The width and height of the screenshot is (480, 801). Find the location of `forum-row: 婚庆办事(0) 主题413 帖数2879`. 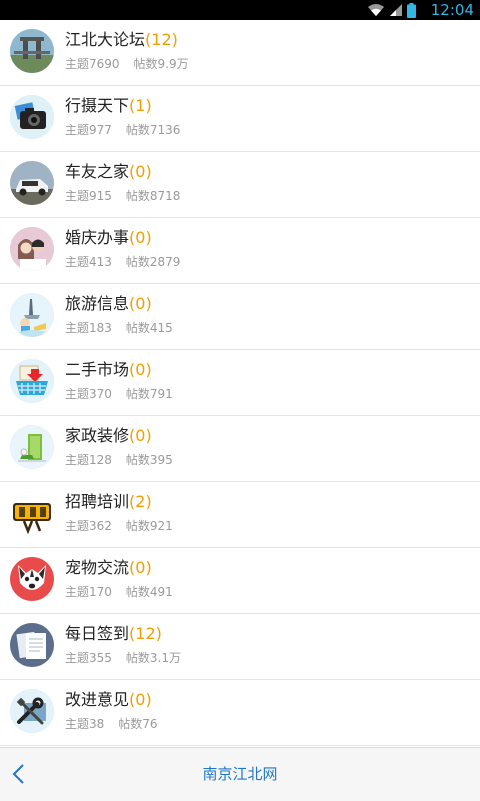

forum-row: 婚庆办事(0) 主题413 帖数2879 is located at coordinates (240, 251).